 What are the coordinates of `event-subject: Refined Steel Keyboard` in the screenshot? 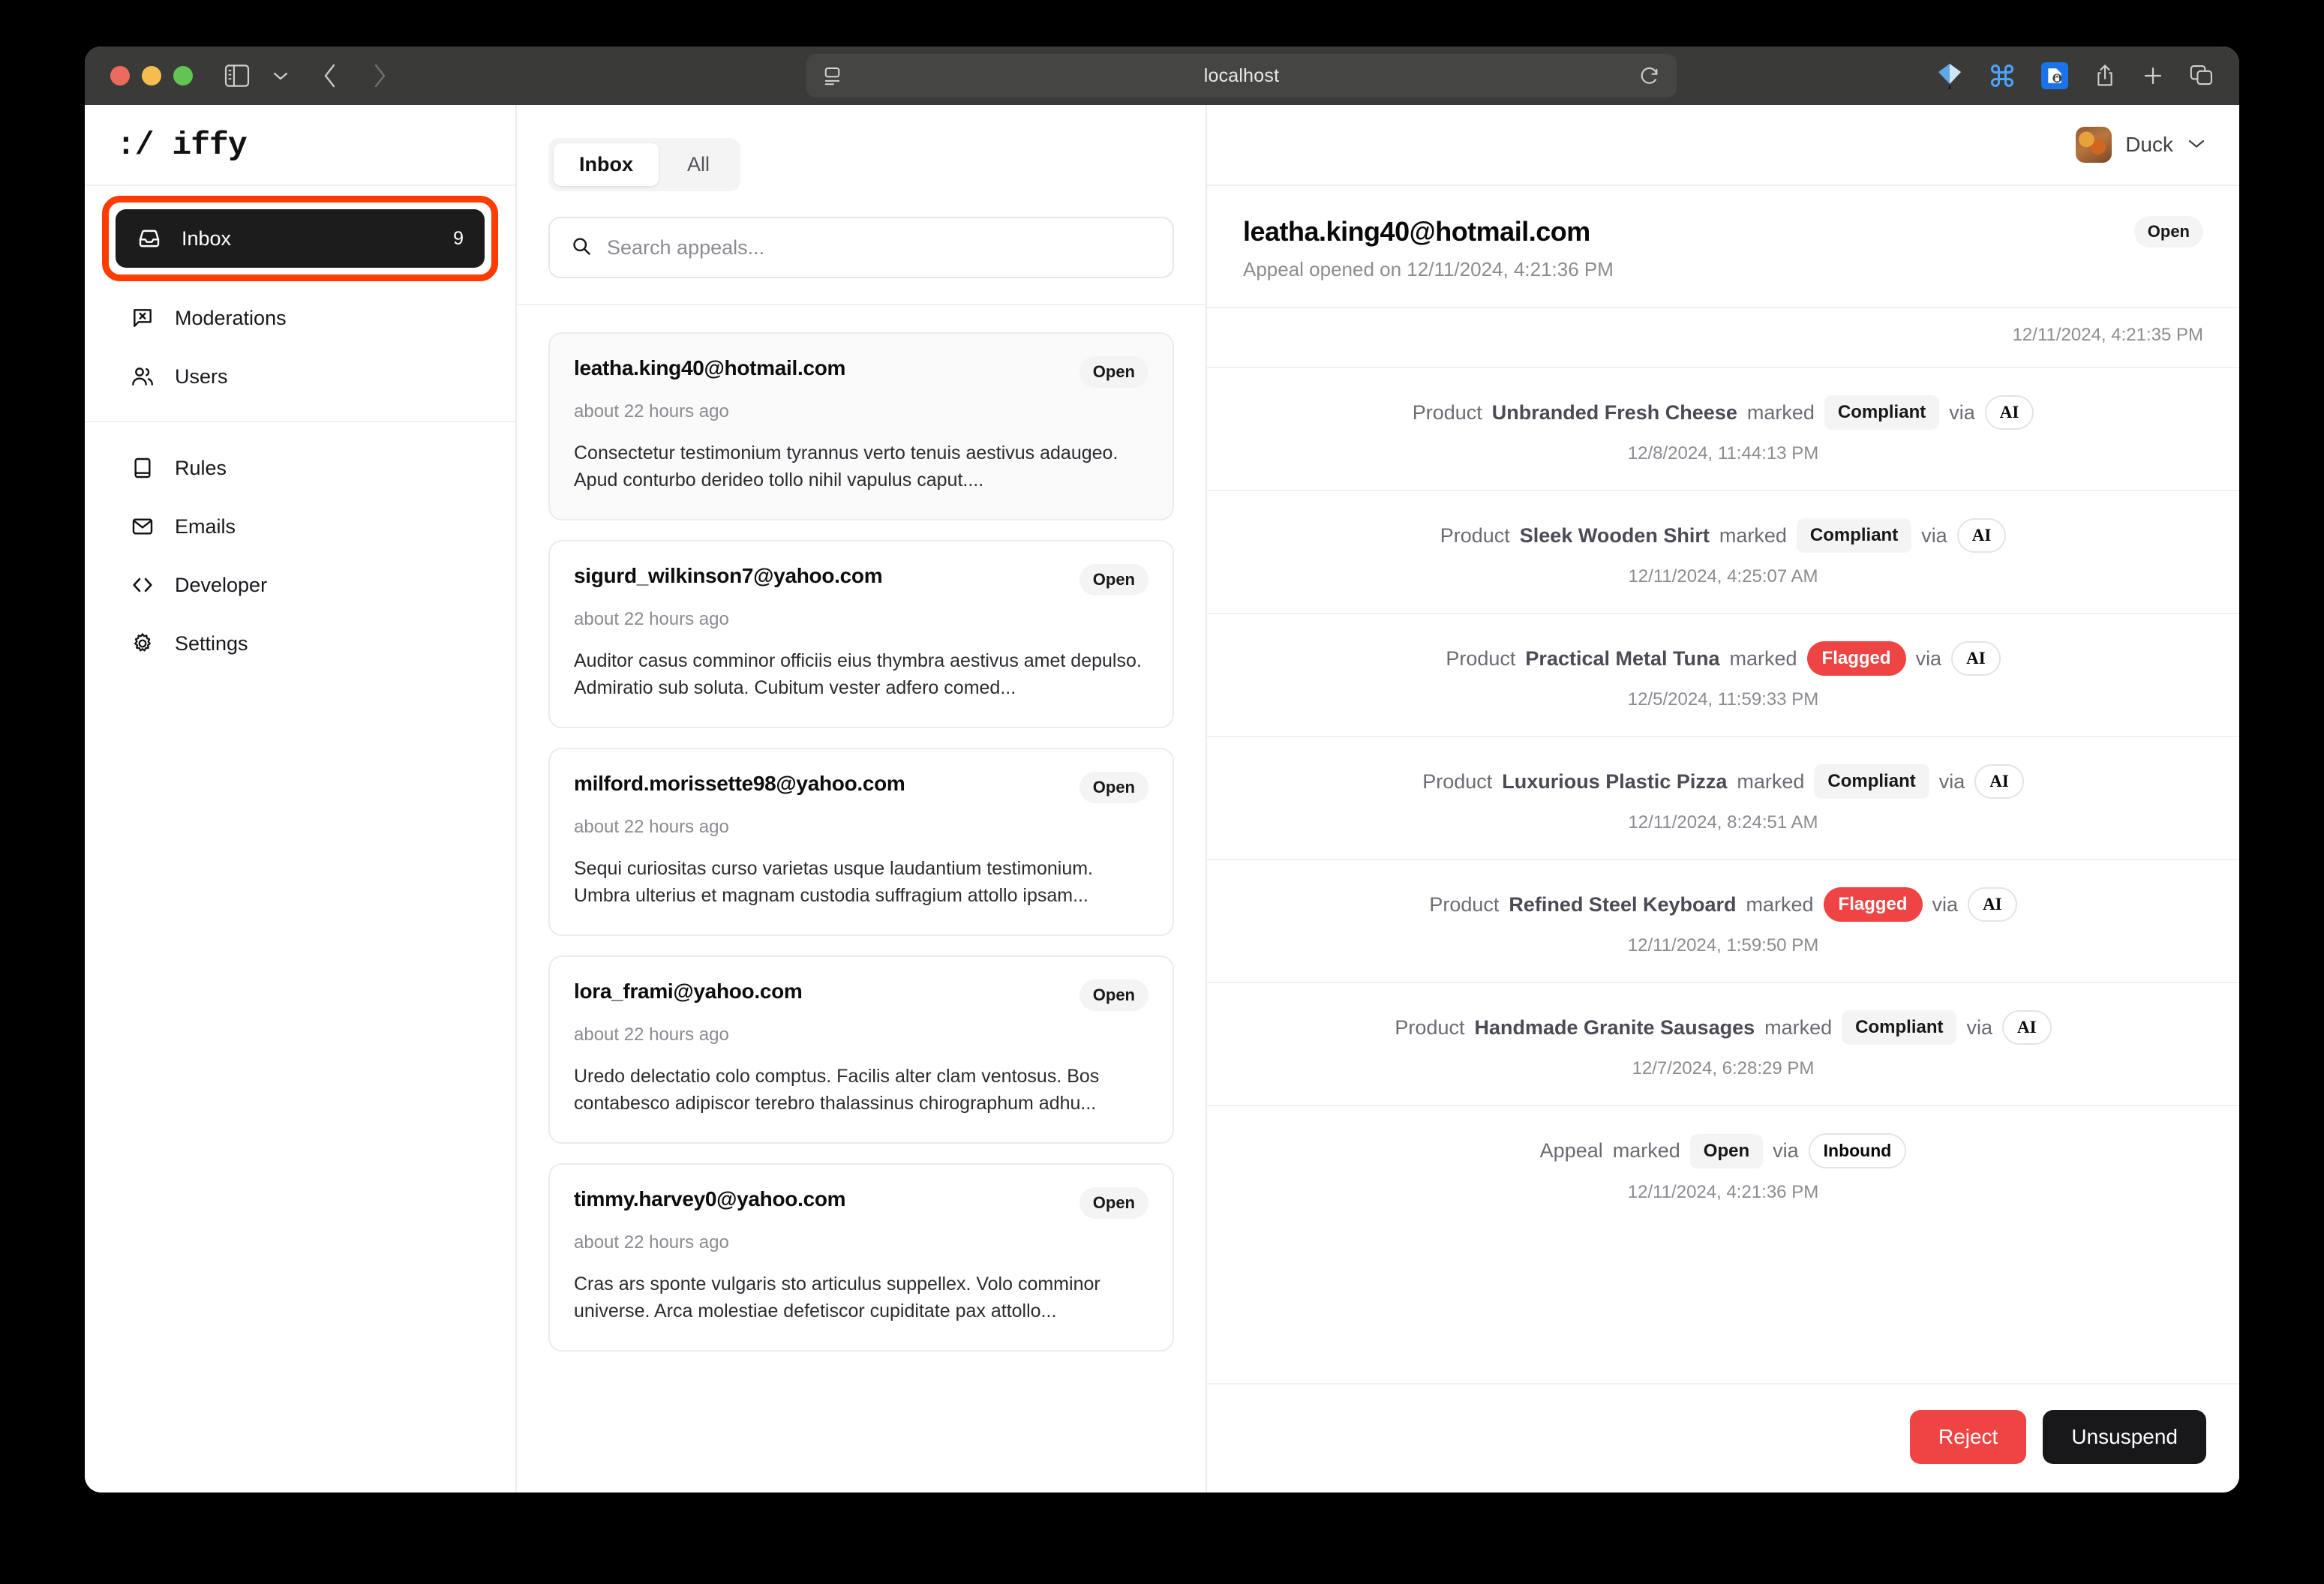 It's located at (1623, 904).